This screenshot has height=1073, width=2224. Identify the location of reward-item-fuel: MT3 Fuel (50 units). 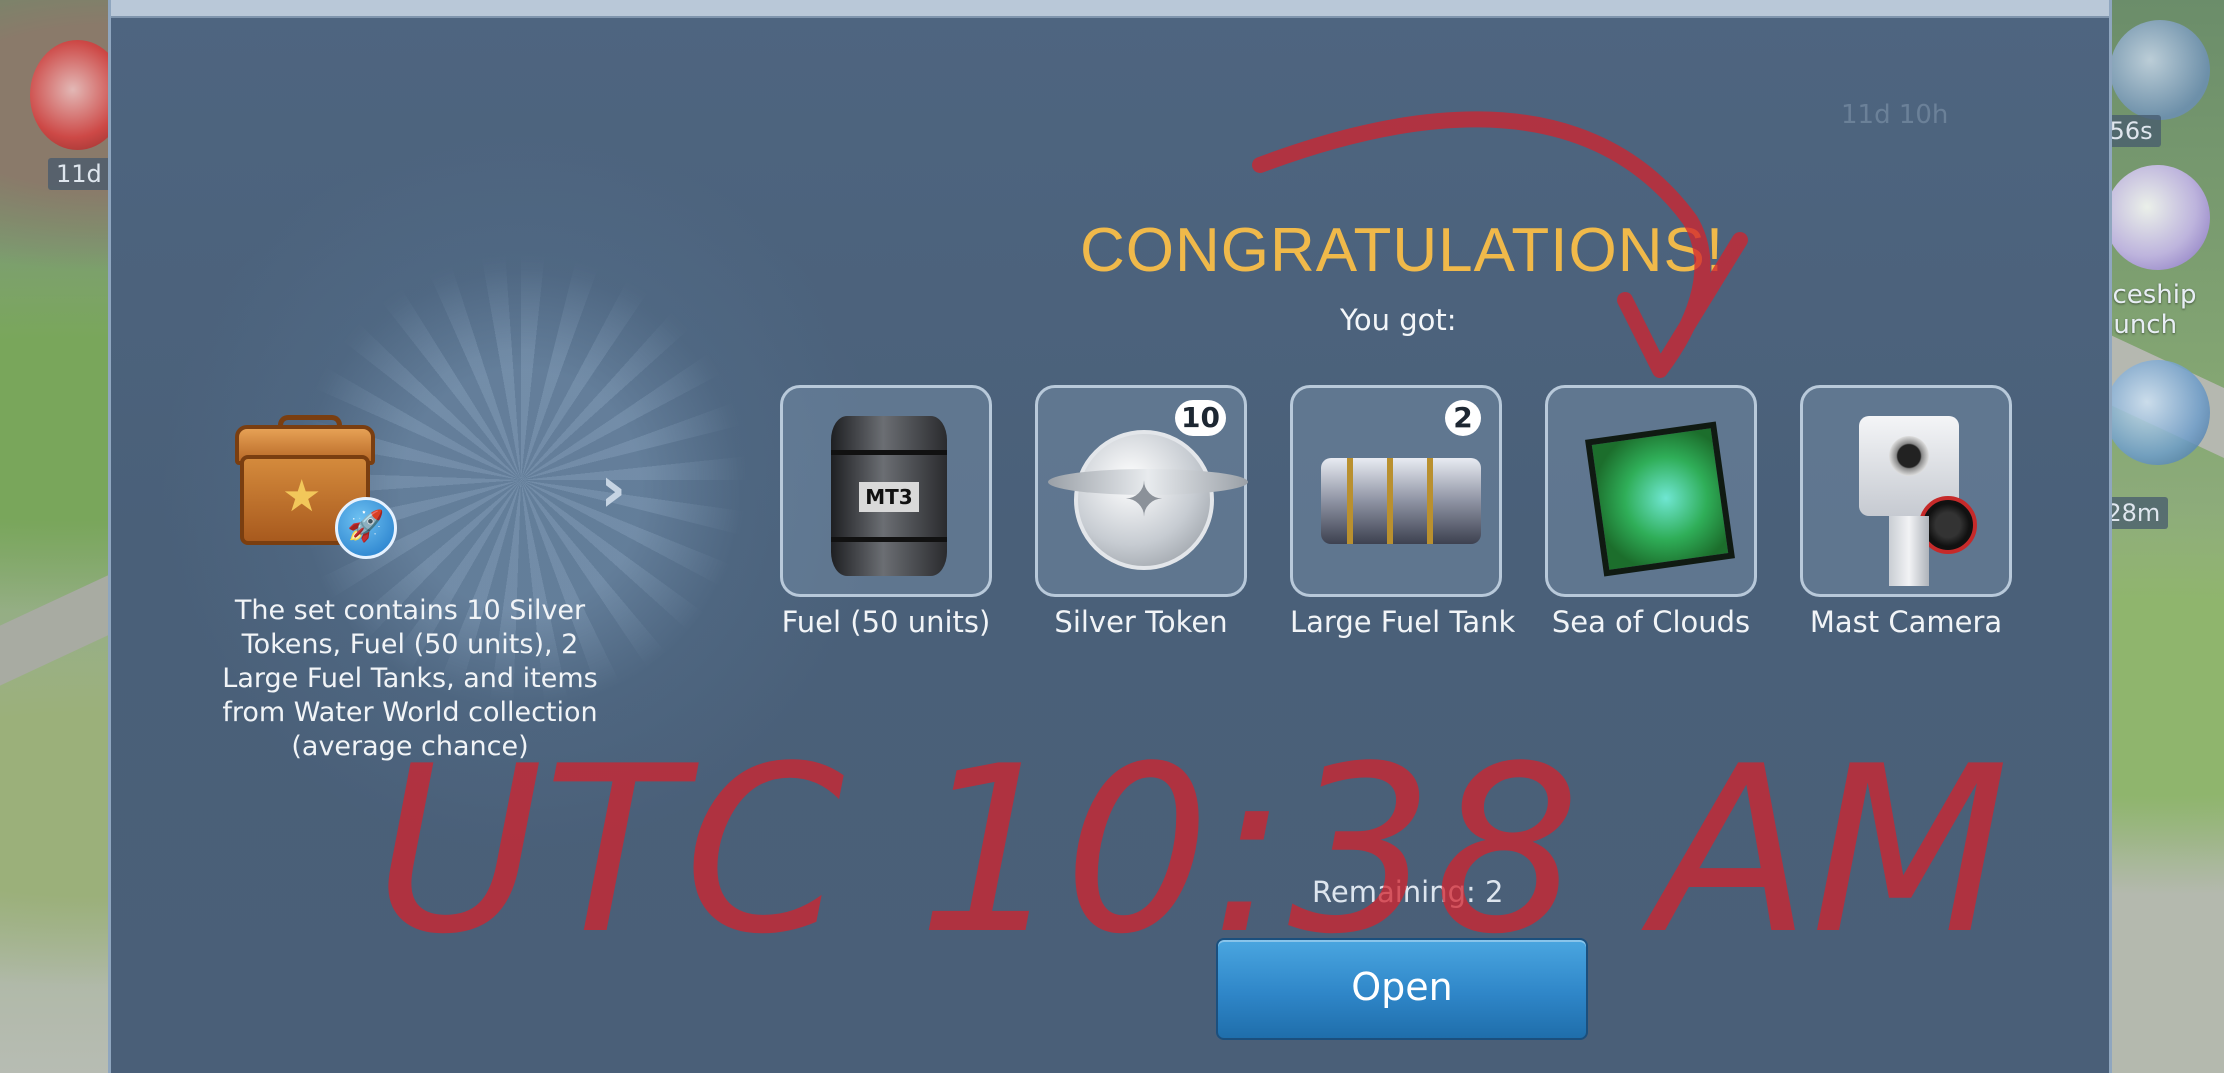
(888, 512).